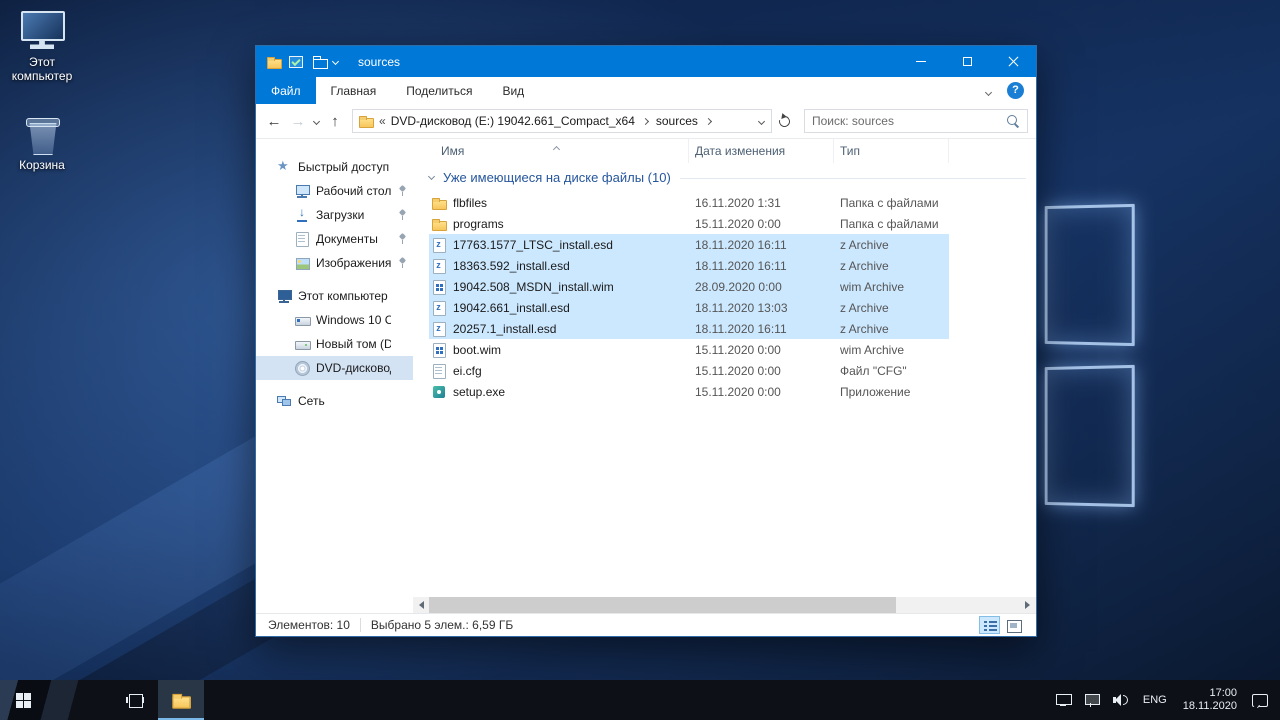 This screenshot has width=1280, height=720. What do you see at coordinates (921, 61) in the screenshot?
I see `minimize-button` at bounding box center [921, 61].